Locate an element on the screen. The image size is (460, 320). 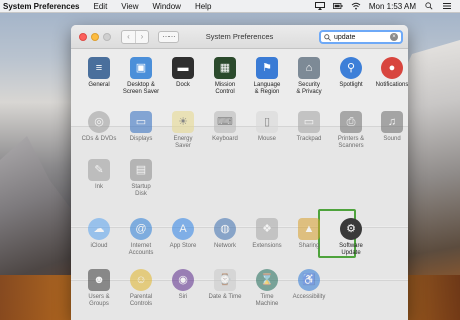
pane-users-groups: ☻ Users & Groups is located at coordinates (99, 288).